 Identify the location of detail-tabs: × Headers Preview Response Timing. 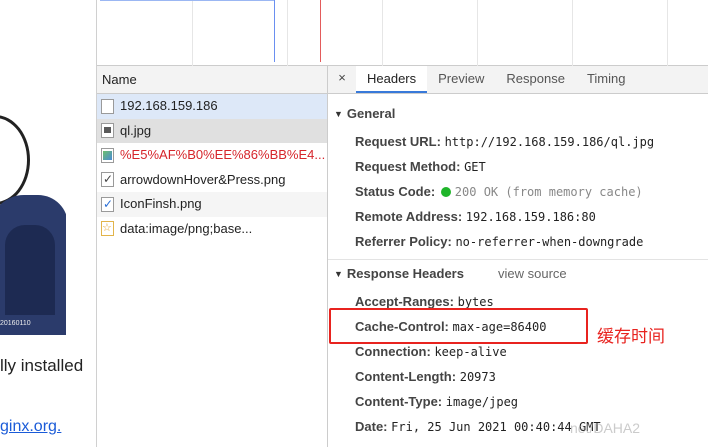
(518, 80).